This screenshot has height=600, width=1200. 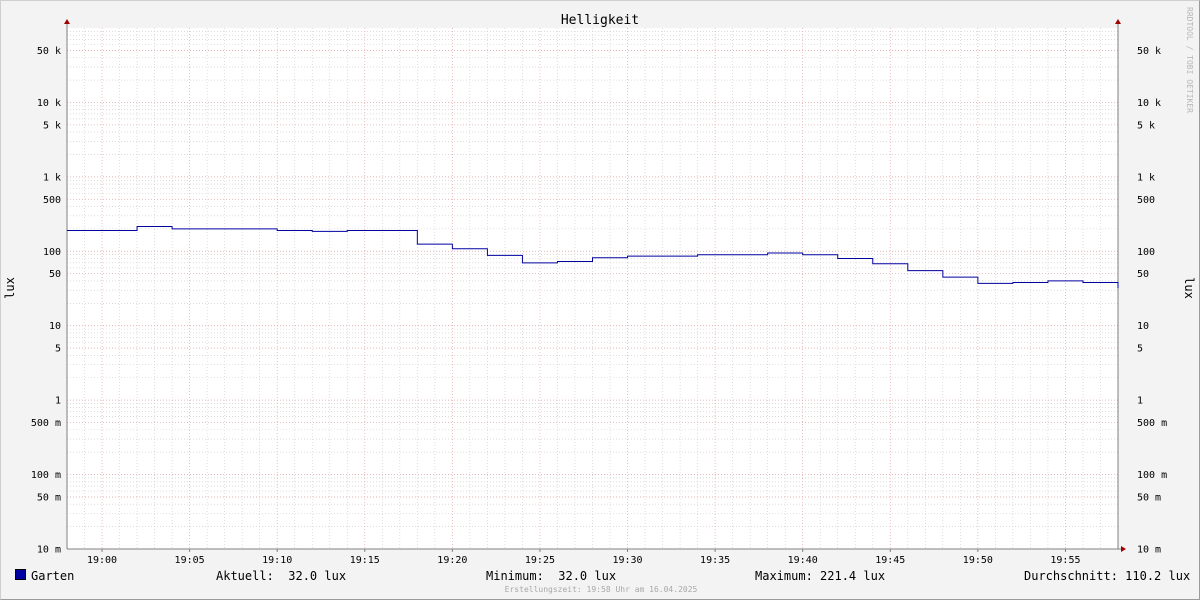 What do you see at coordinates (1152, 423) in the screenshot?
I see `y-tick-label-right: 500 m` at bounding box center [1152, 423].